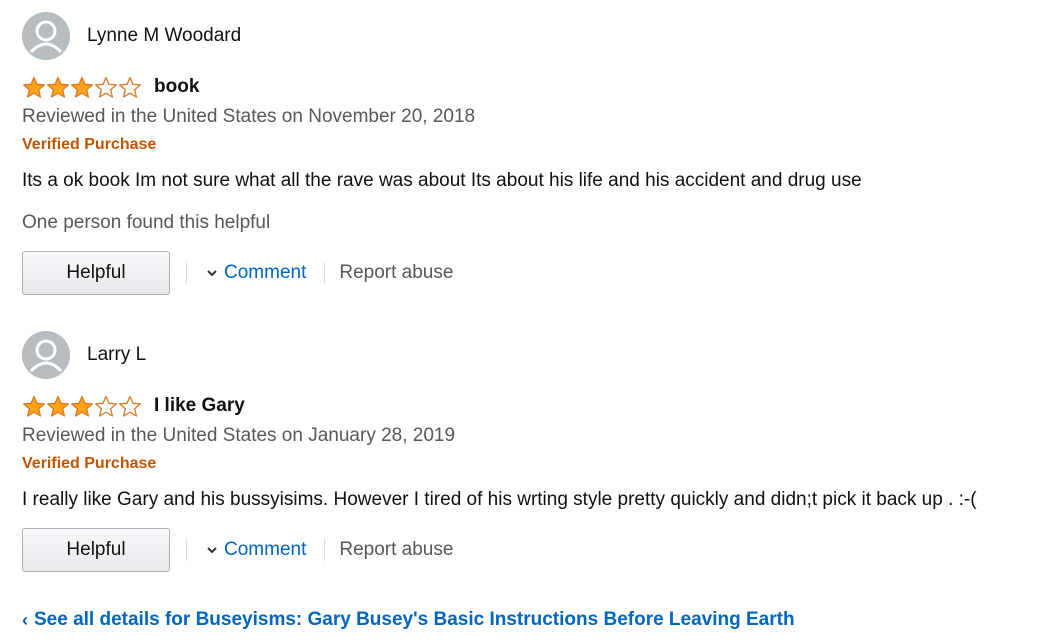 This screenshot has width=1047, height=641. Describe the element at coordinates (146, 222) in the screenshot. I see `helpful-count: One person found this helpful` at that location.